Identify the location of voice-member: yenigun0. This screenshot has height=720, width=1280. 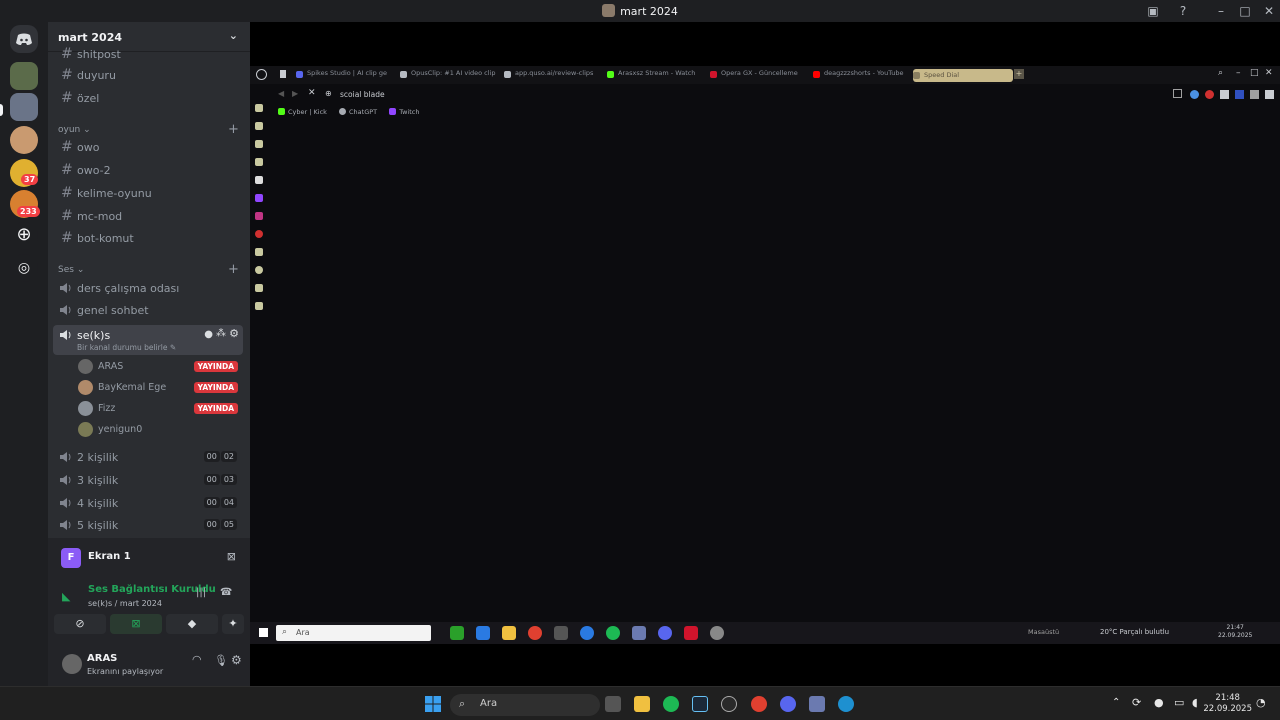
(160, 430).